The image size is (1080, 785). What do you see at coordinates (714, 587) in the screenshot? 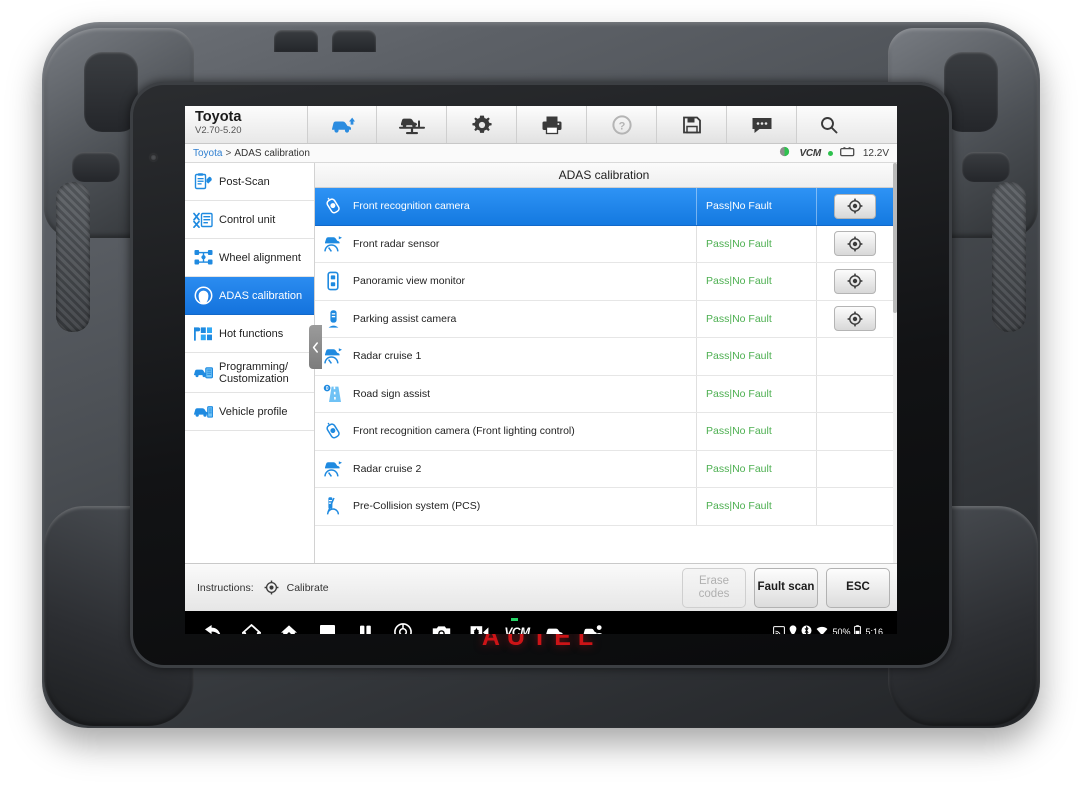
I see `erase-codes-button: Erase codes` at bounding box center [714, 587].